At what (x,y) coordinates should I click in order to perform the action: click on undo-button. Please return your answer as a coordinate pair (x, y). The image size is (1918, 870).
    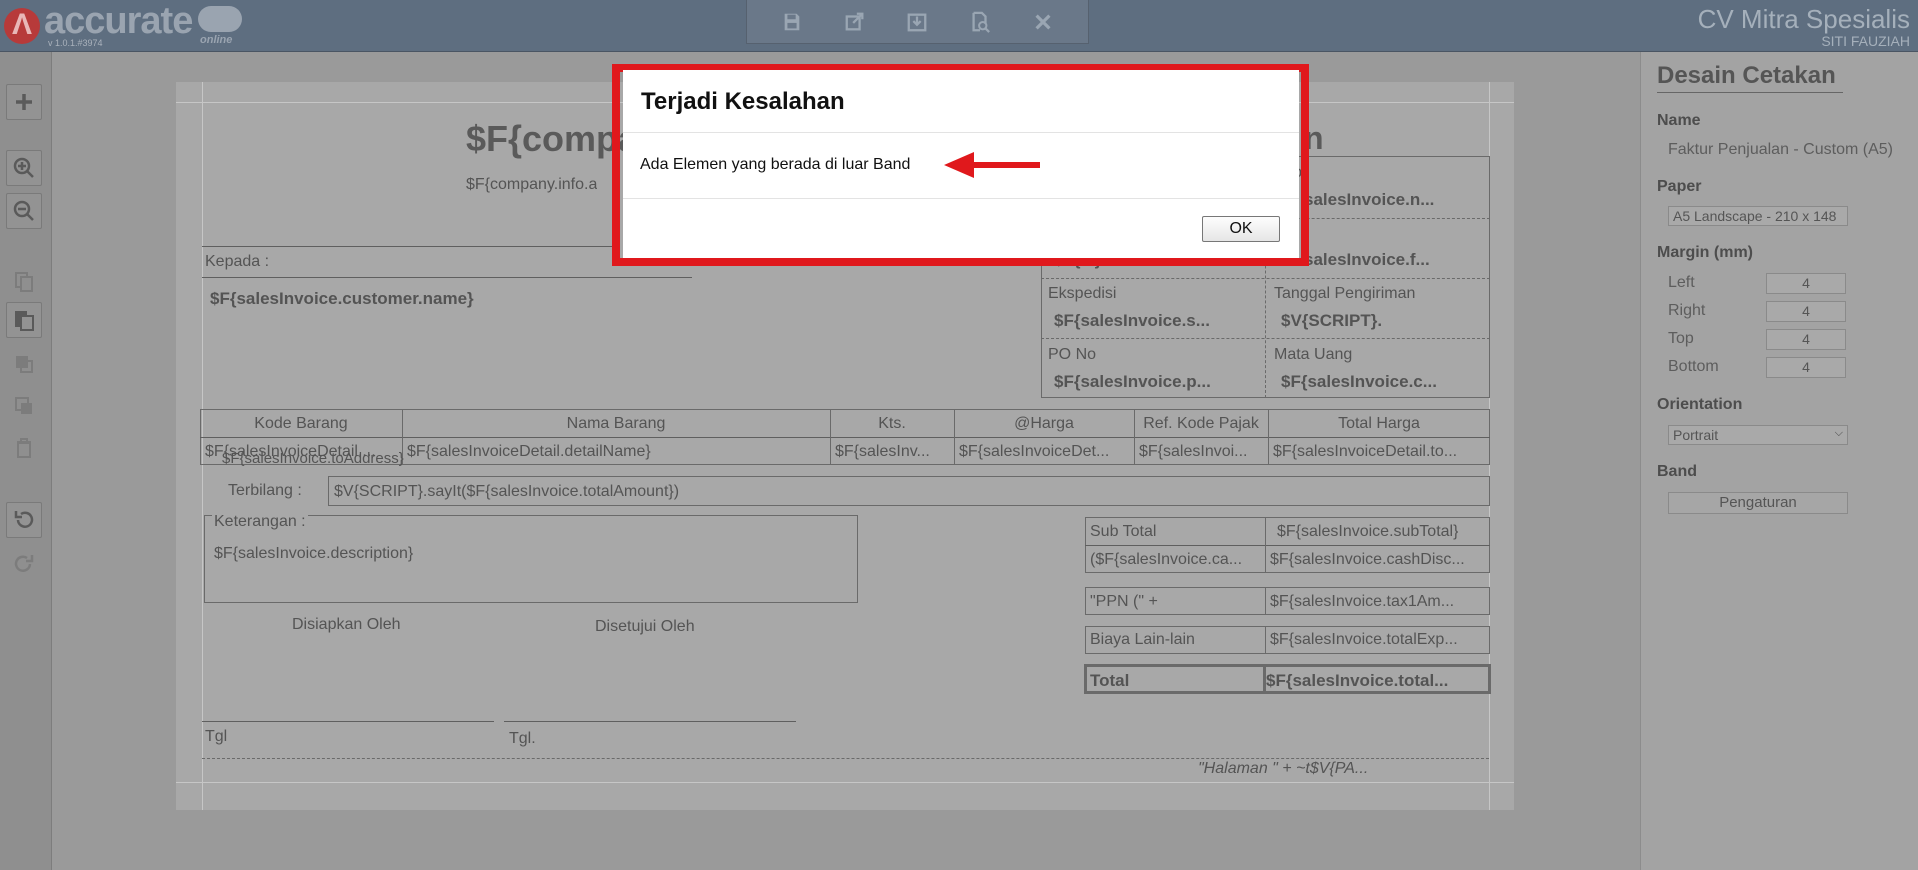
    Looking at the image, I should click on (24, 520).